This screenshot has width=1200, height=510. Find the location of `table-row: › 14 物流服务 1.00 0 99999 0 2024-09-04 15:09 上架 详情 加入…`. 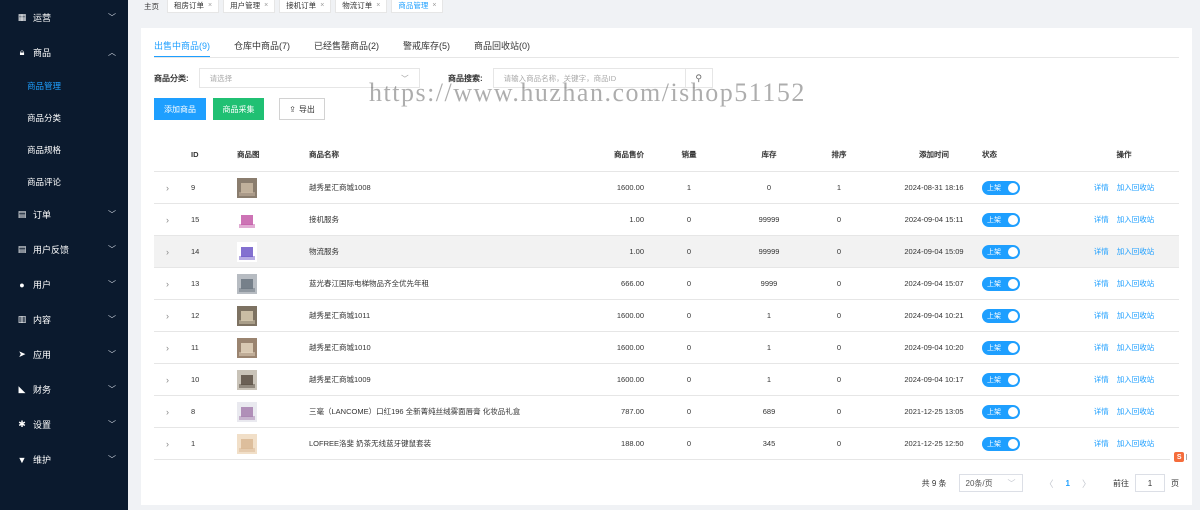

table-row: › 14 物流服务 1.00 0 99999 0 2024-09-04 15:09 上架 详情 加入… is located at coordinates (666, 252).